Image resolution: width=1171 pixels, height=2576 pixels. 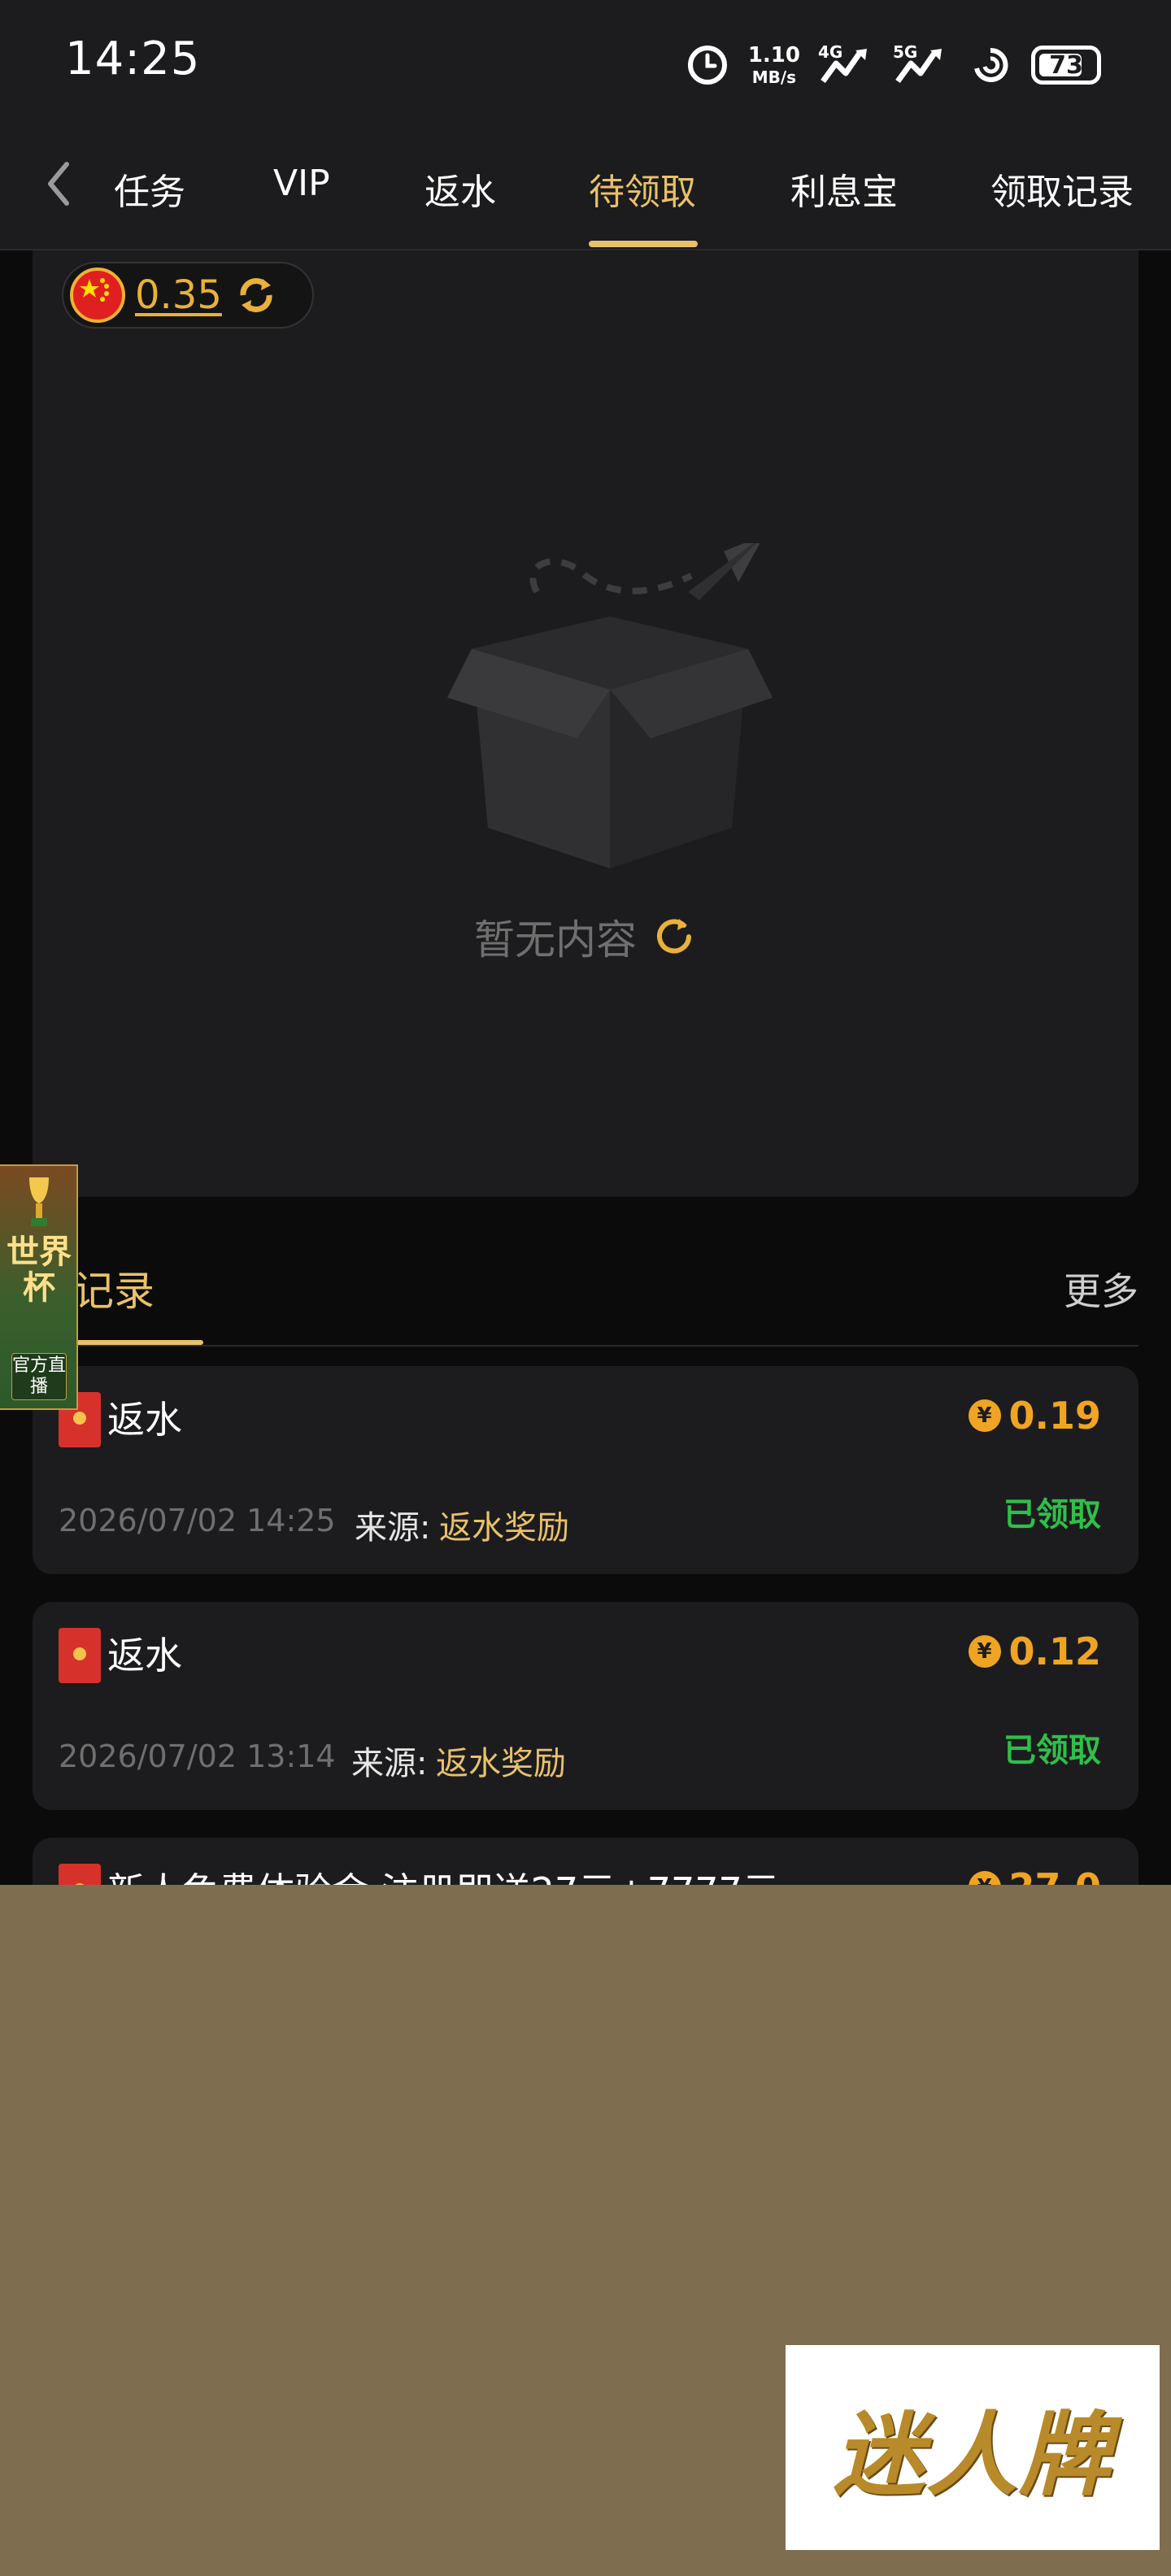 I want to click on battery-level: 73, so click(x=1066, y=65).